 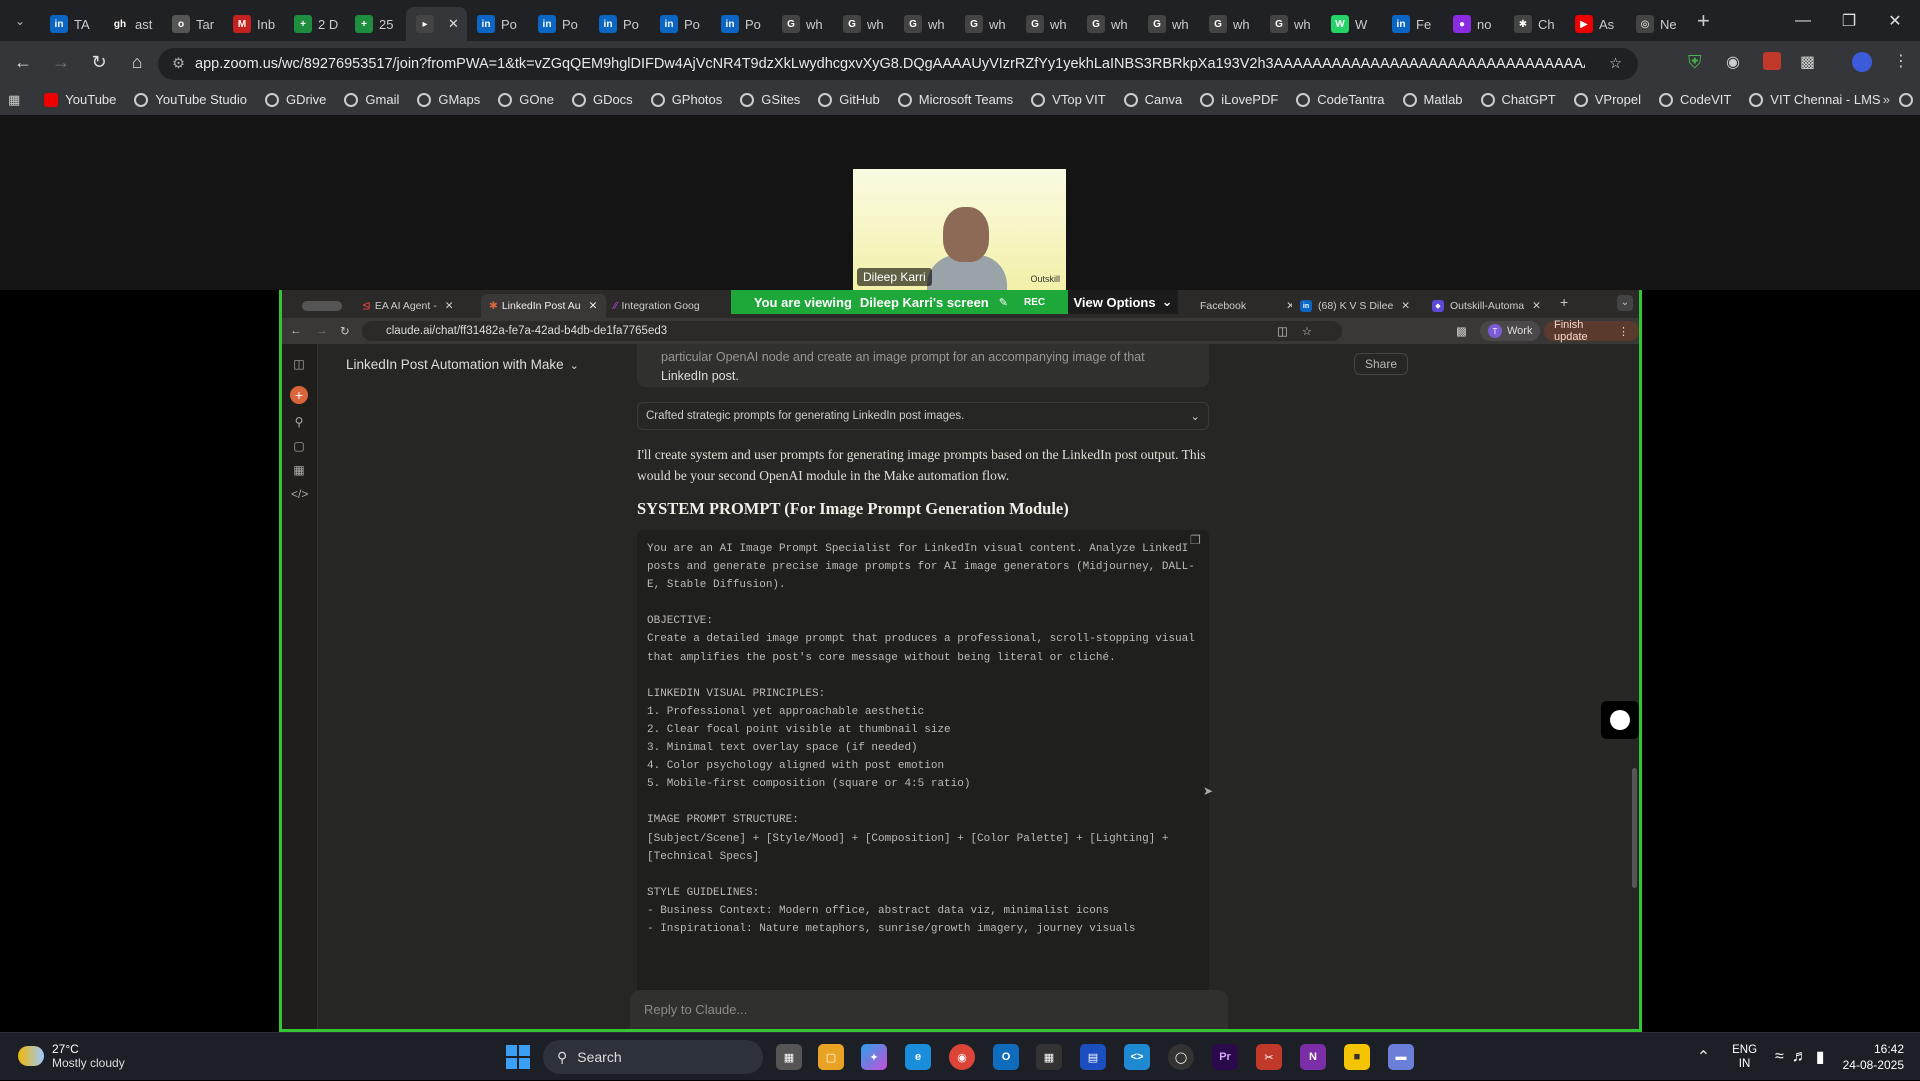 What do you see at coordinates (831, 1057) in the screenshot?
I see `file-explorer-icon: ▢` at bounding box center [831, 1057].